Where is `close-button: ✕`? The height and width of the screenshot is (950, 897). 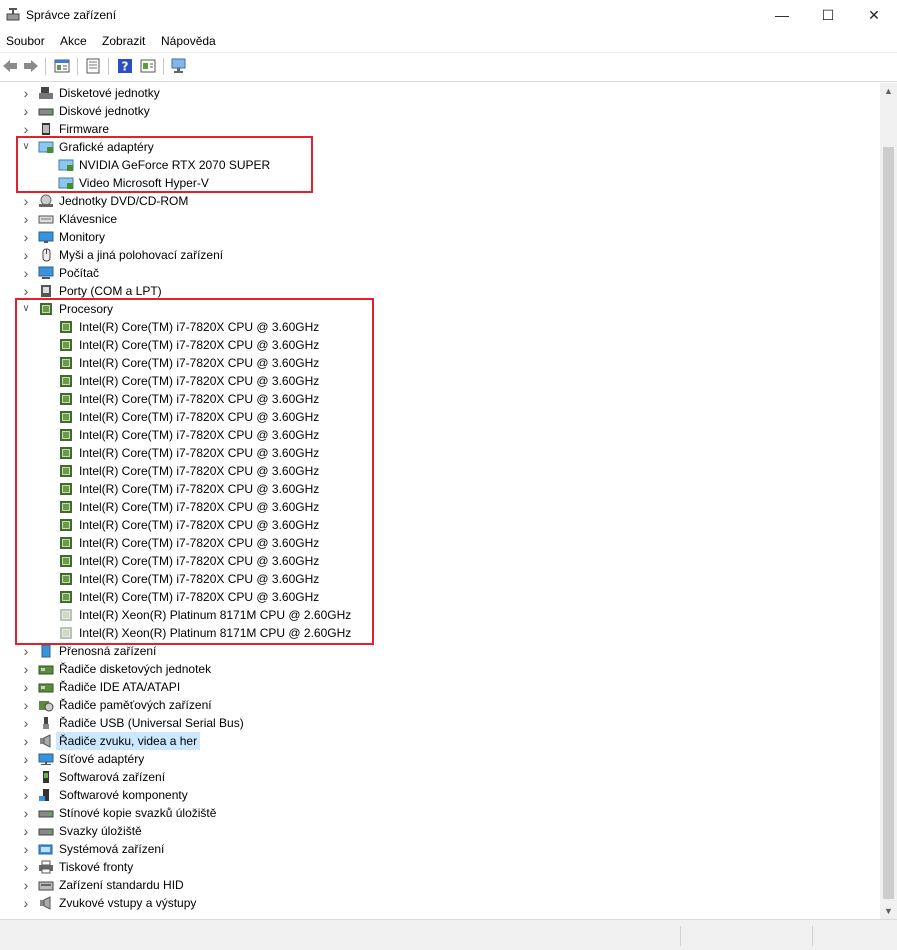 close-button: ✕ is located at coordinates (874, 15).